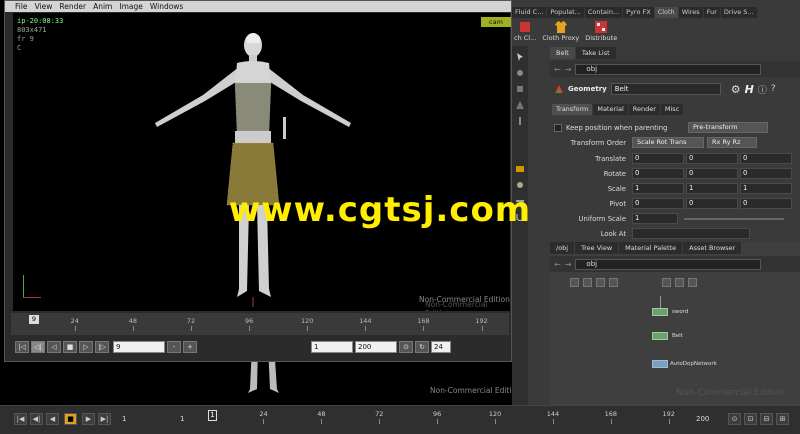 Image resolution: width=800 pixels, height=434 pixels. I want to click on transform-order-menu: Scale Rot Trans, so click(668, 142).